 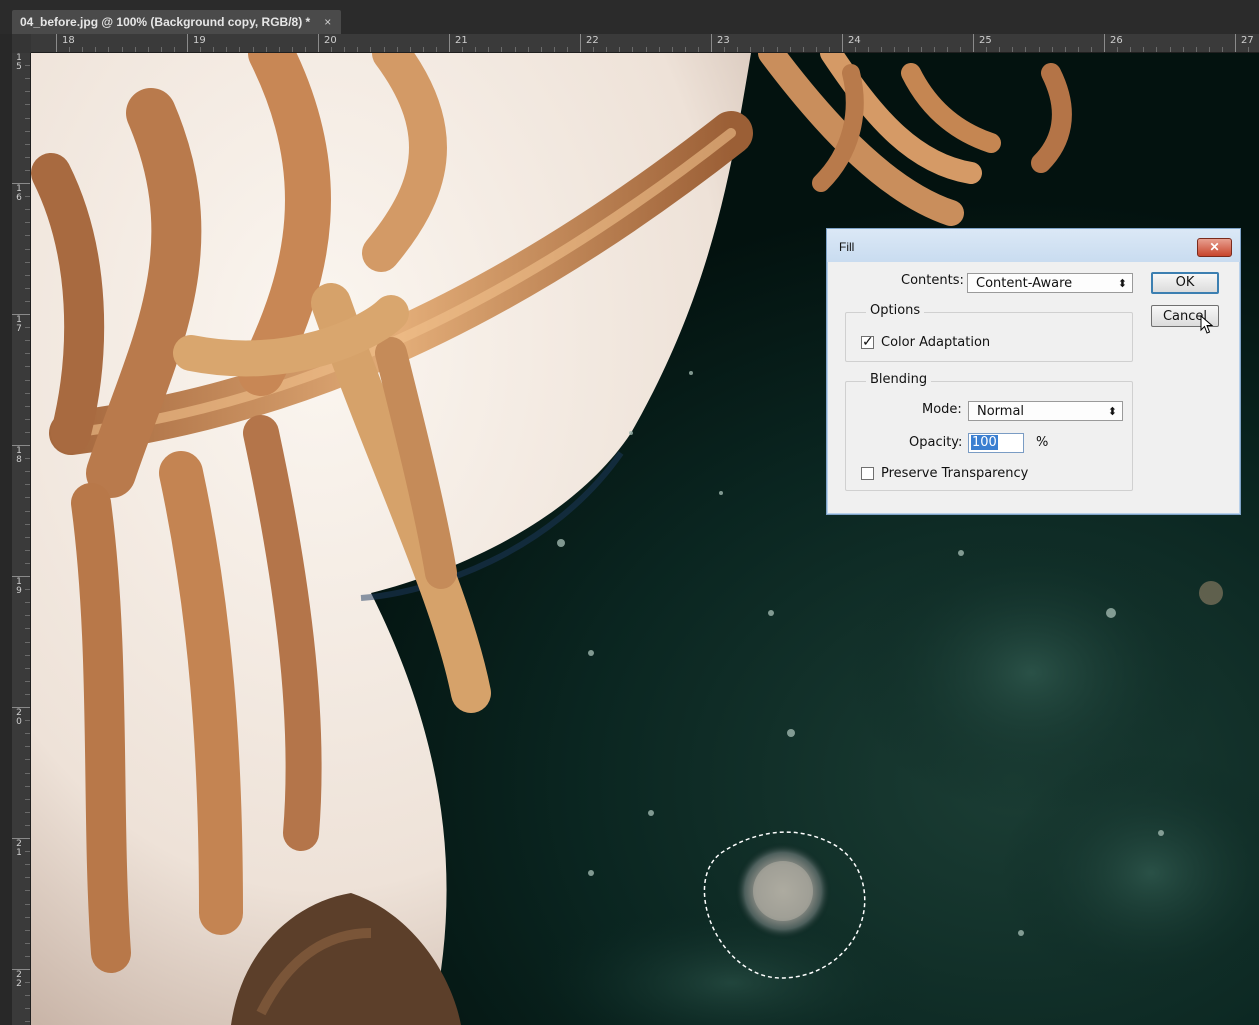 What do you see at coordinates (1045, 411) in the screenshot?
I see `mode-select: Normal ⬍` at bounding box center [1045, 411].